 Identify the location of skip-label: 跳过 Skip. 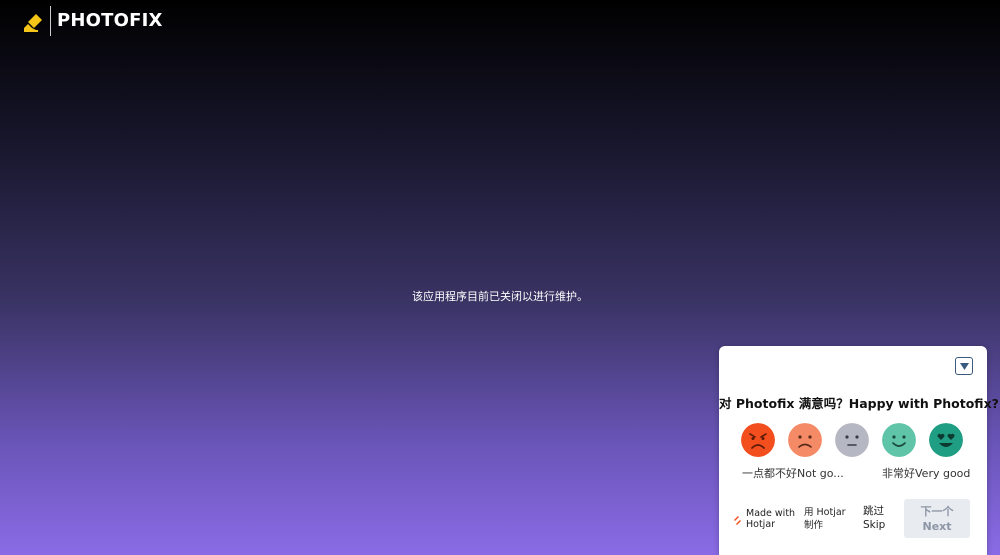
(874, 518).